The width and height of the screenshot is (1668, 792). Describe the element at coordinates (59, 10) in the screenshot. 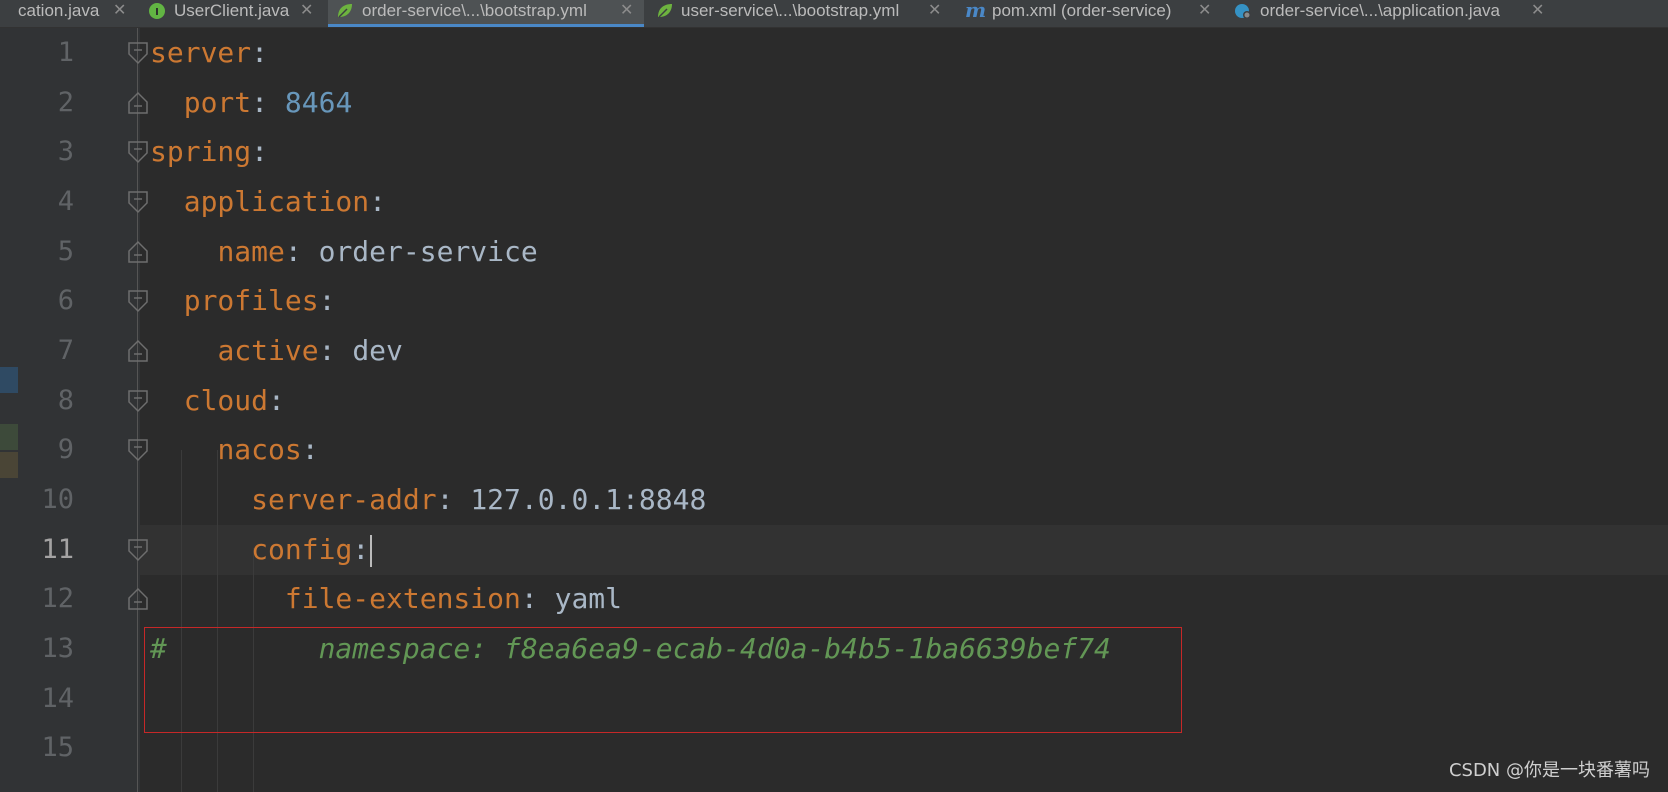

I see `tab-label: cation.java` at that location.